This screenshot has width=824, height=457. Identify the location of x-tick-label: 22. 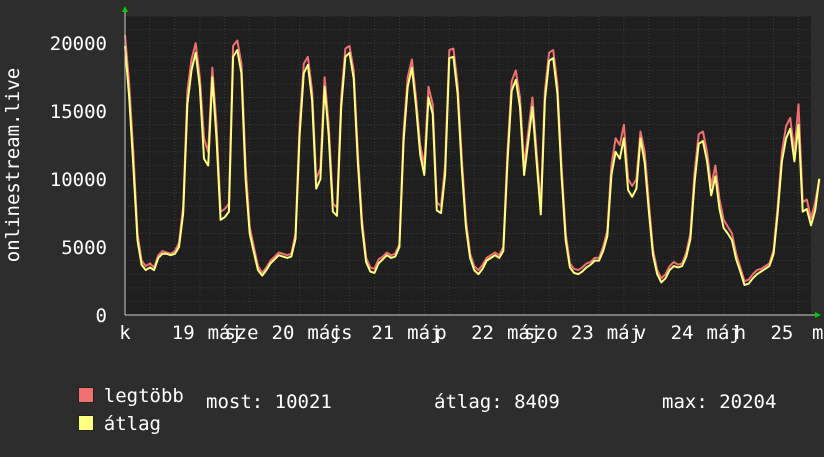
(482, 333).